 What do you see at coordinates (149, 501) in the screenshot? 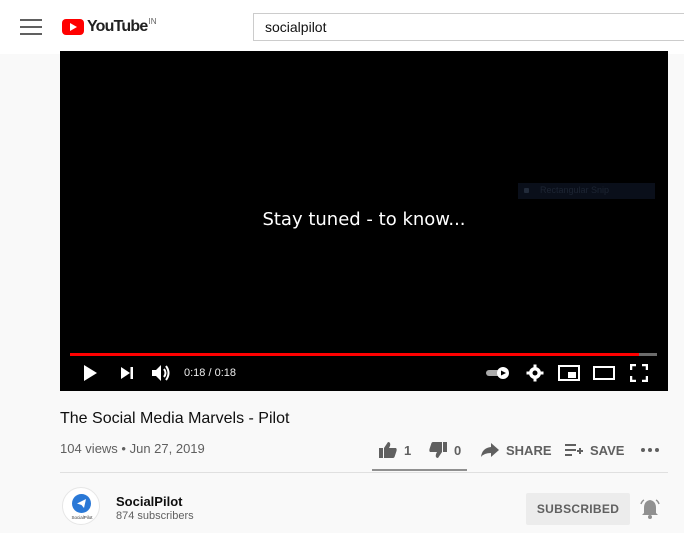
I see `channel-name: SocialPilot` at bounding box center [149, 501].